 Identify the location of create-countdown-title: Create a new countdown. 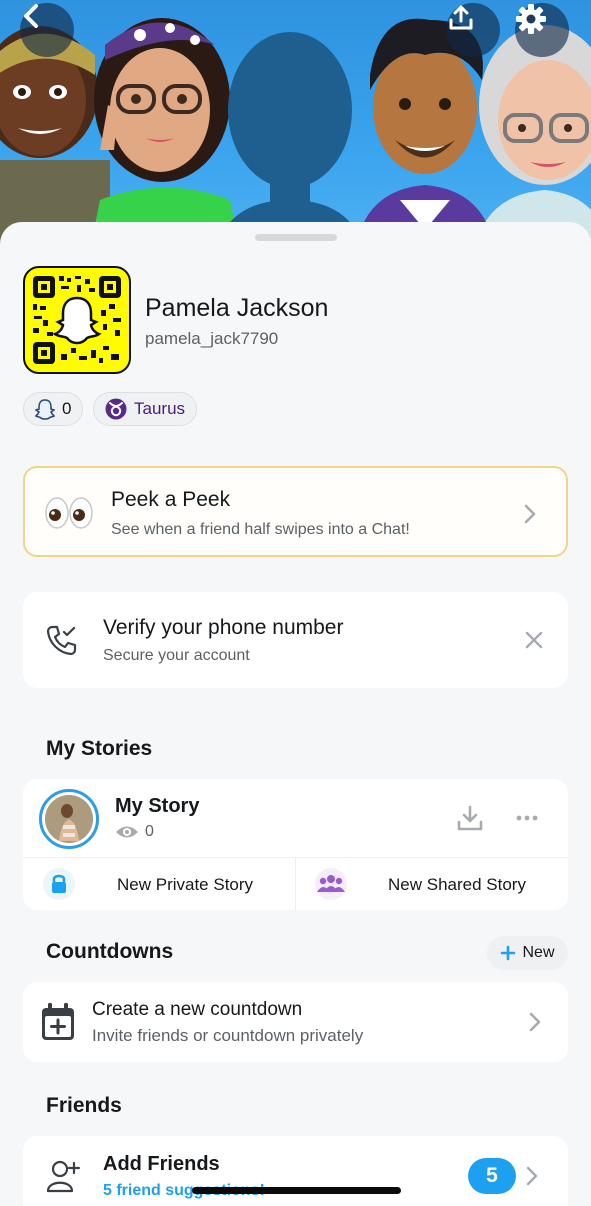
(197, 1009).